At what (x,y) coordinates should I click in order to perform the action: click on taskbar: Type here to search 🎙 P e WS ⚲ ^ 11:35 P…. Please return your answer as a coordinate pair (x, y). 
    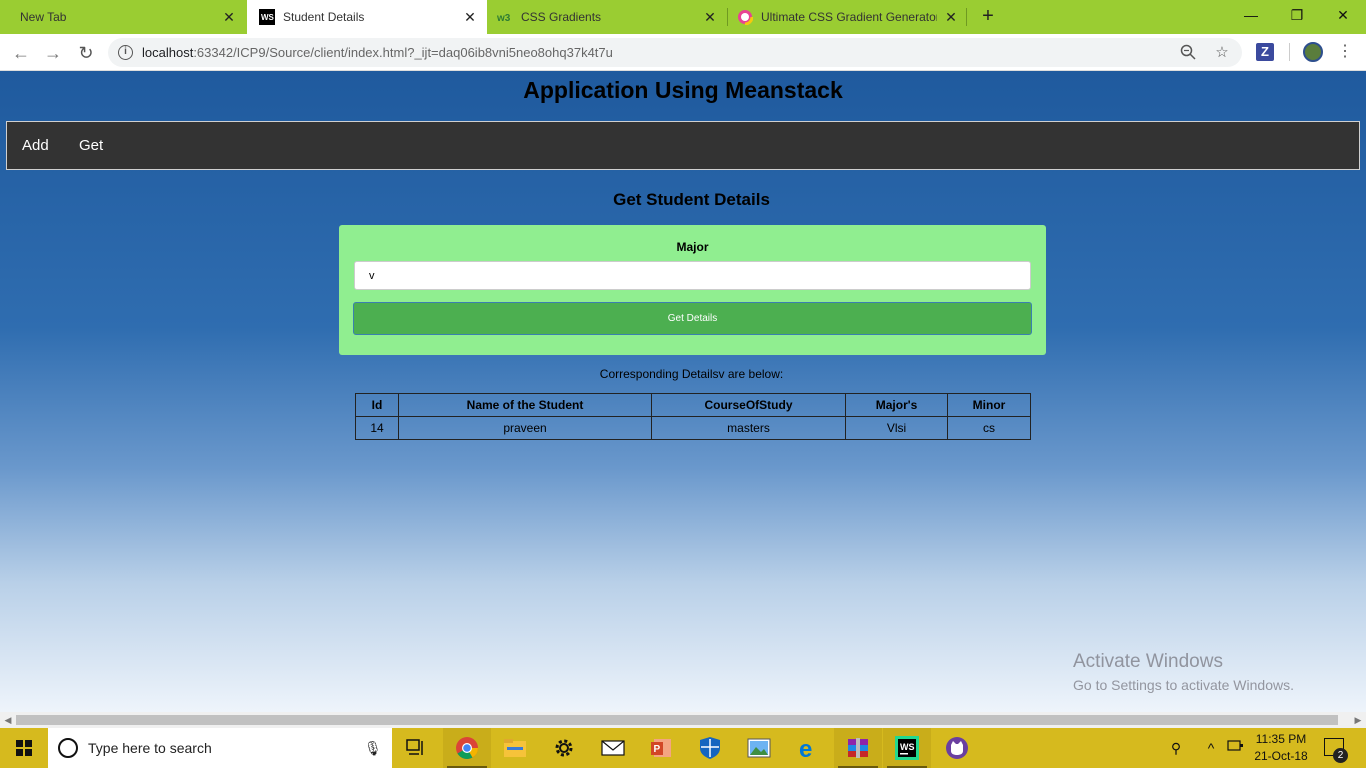
    Looking at the image, I should click on (683, 748).